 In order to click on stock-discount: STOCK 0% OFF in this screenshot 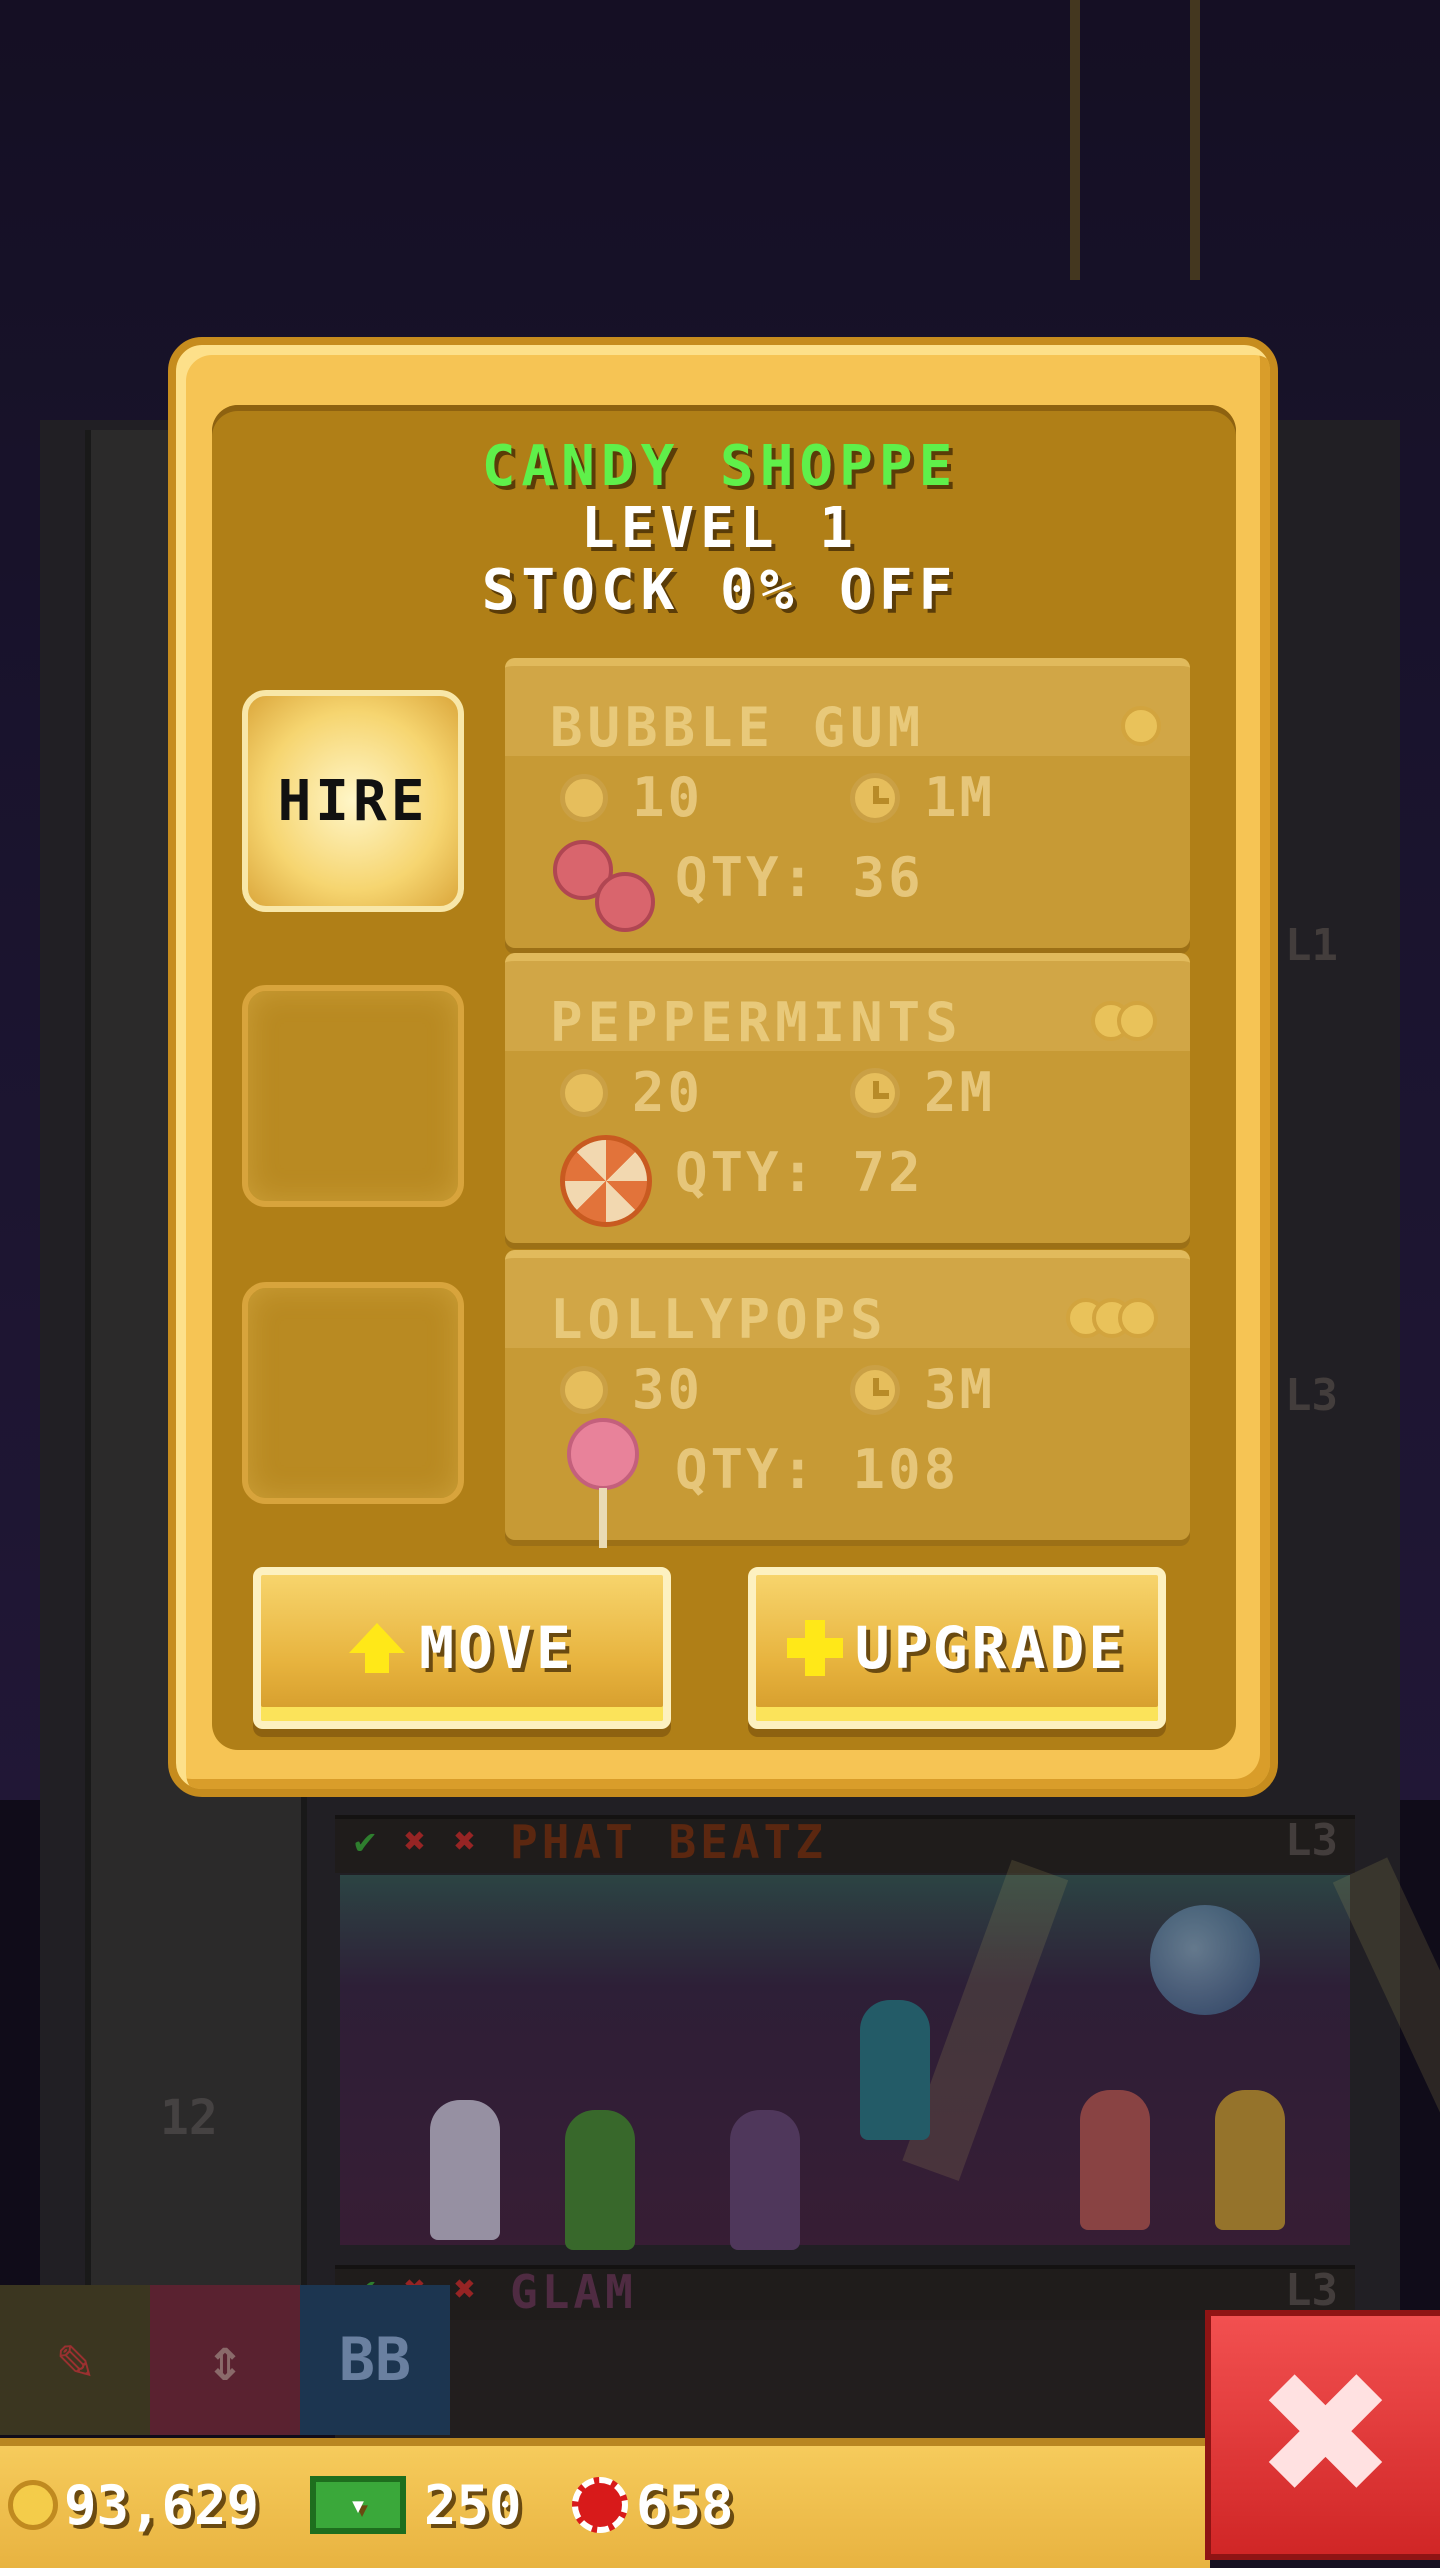, I will do `click(720, 590)`.